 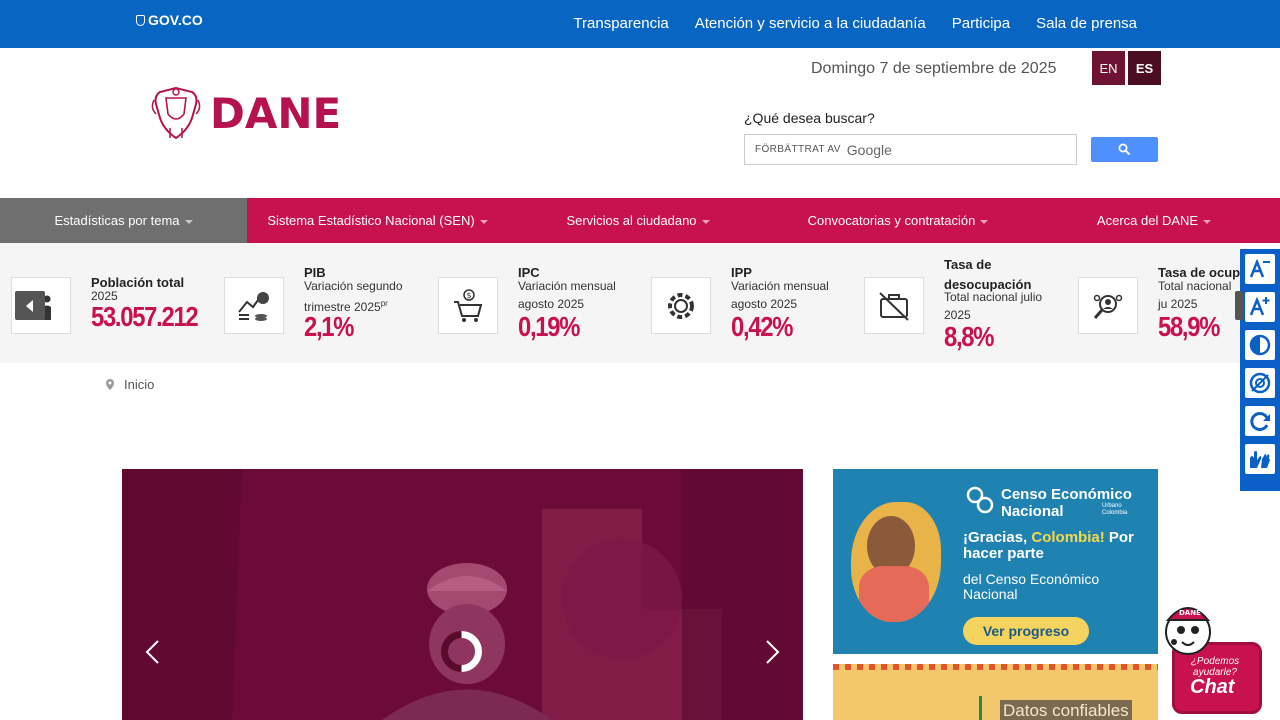 What do you see at coordinates (798, 149) in the screenshot?
I see `powered-by-label: FÖRBÄTTRAT AV` at bounding box center [798, 149].